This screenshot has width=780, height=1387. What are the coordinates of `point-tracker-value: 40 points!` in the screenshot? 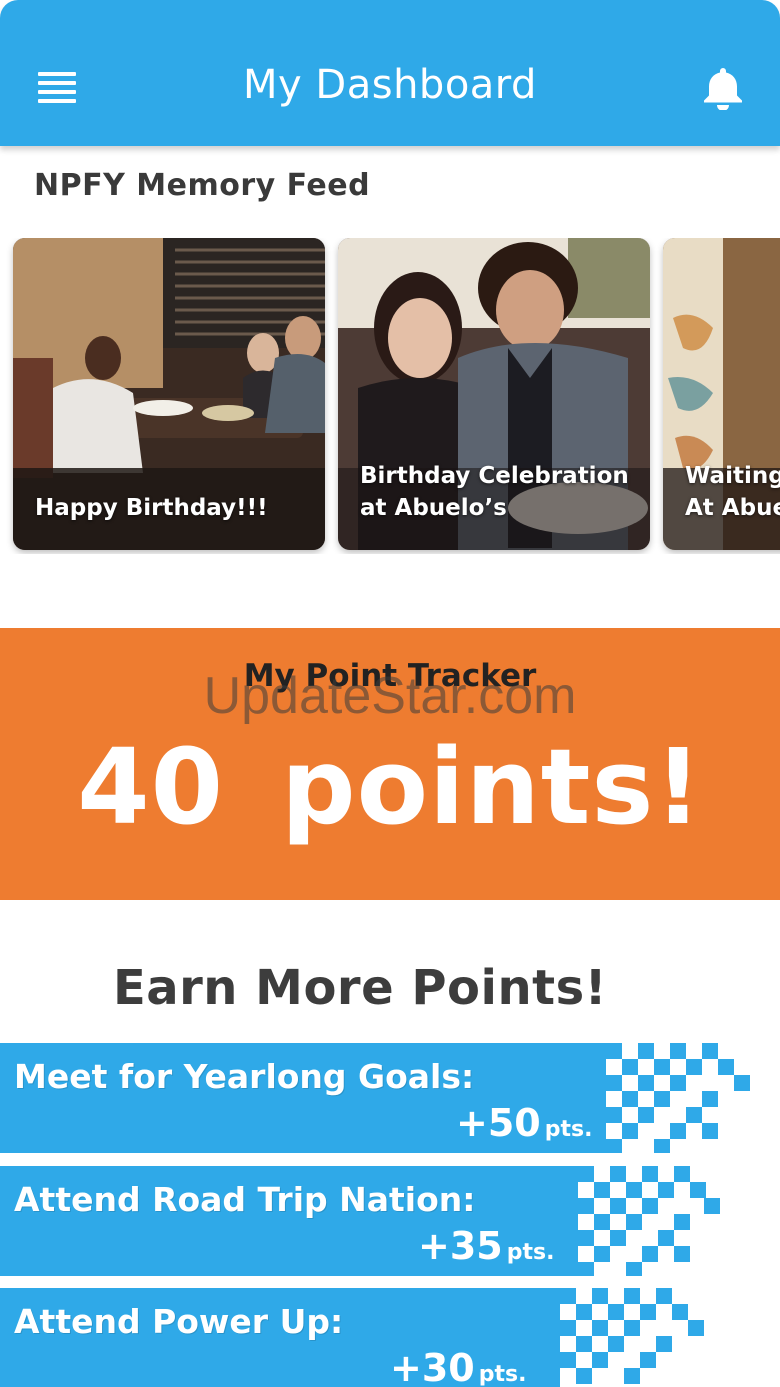 It's located at (390, 787).